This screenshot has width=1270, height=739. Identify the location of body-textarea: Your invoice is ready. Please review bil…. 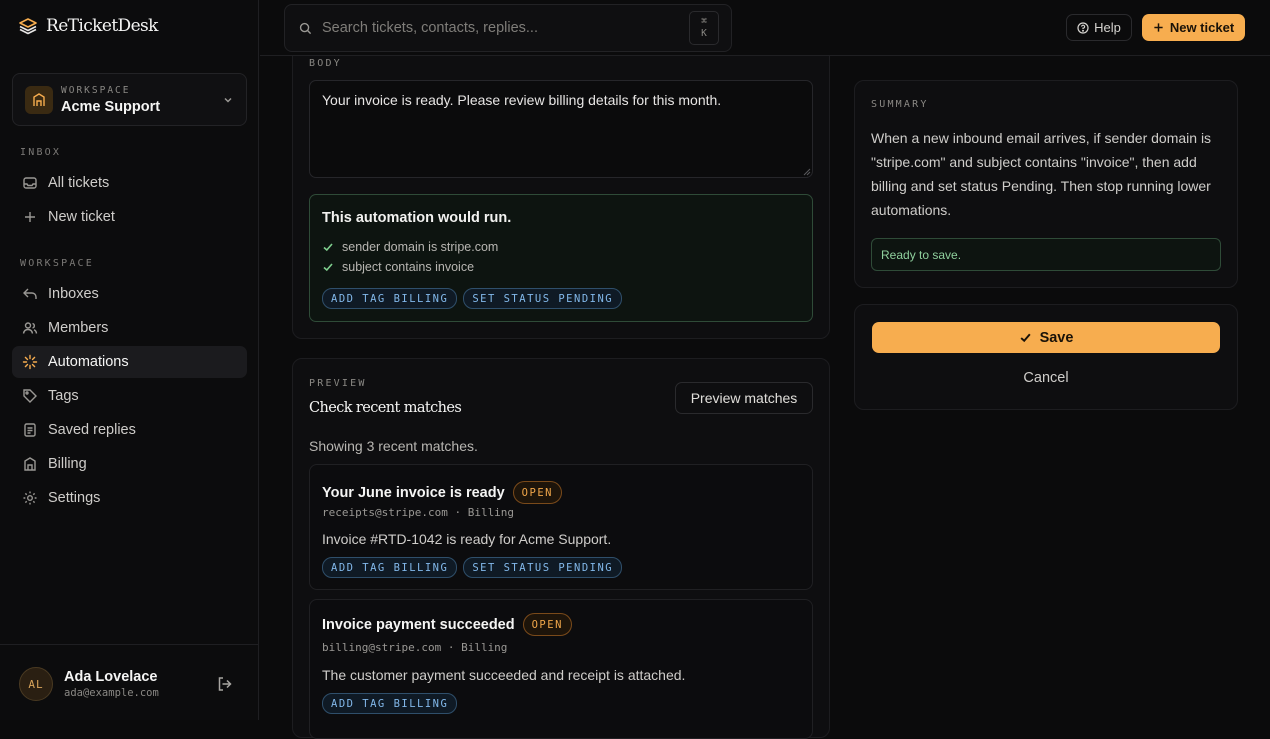
(561, 129).